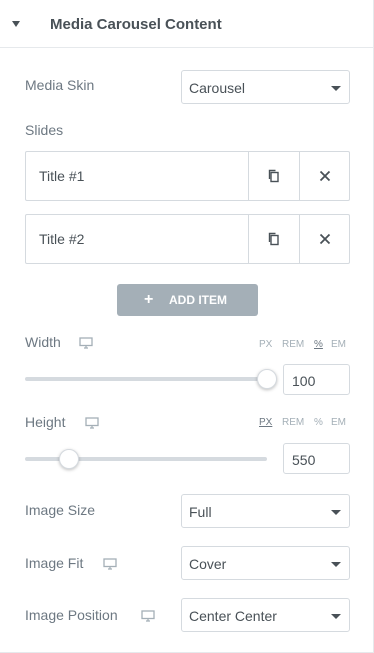 The height and width of the screenshot is (653, 374). I want to click on slide-title: Title #1, so click(61, 176).